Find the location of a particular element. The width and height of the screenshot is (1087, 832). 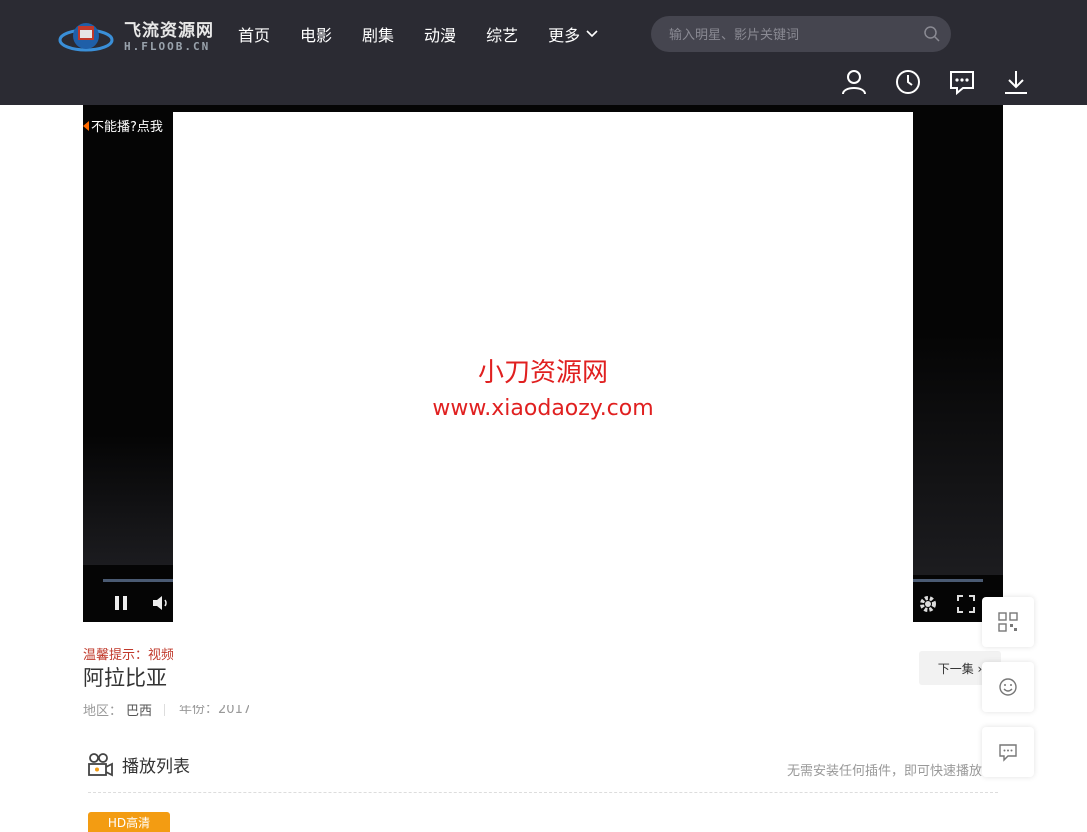

float-qrcode-button is located at coordinates (1008, 622).